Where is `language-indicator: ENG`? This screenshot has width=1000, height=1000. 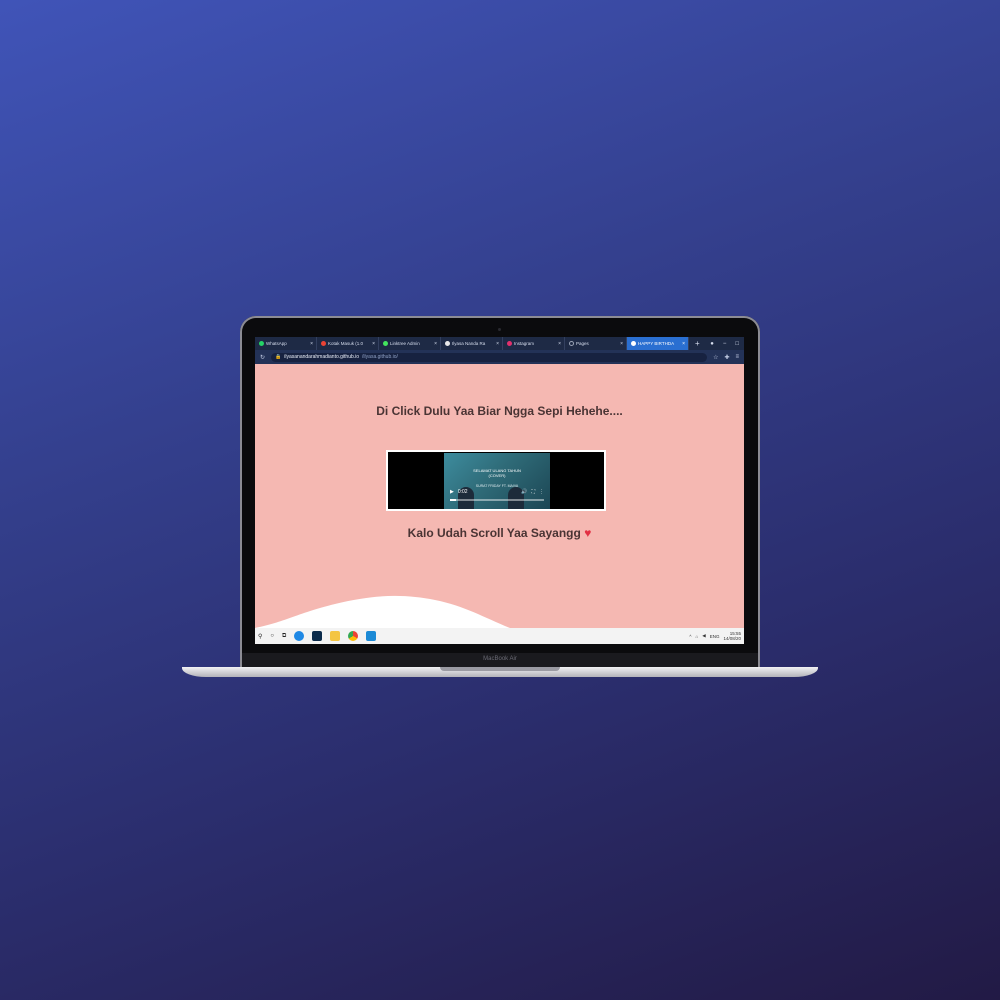 language-indicator: ENG is located at coordinates (715, 636).